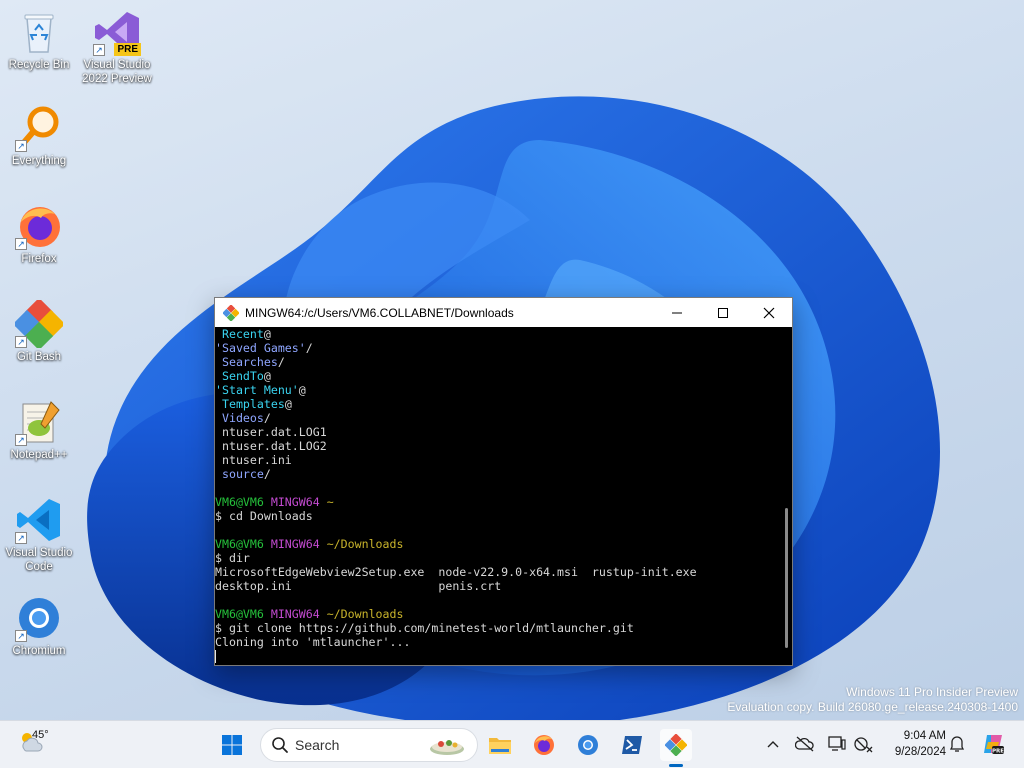 This screenshot has width=1024, height=768. Describe the element at coordinates (260, 348) in the screenshot. I see `terminal-text: 'Saved Games'` at that location.